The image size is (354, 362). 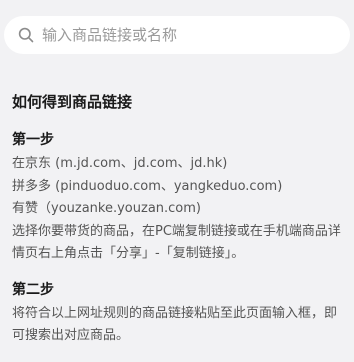 I want to click on search-icon, so click(x=26, y=35).